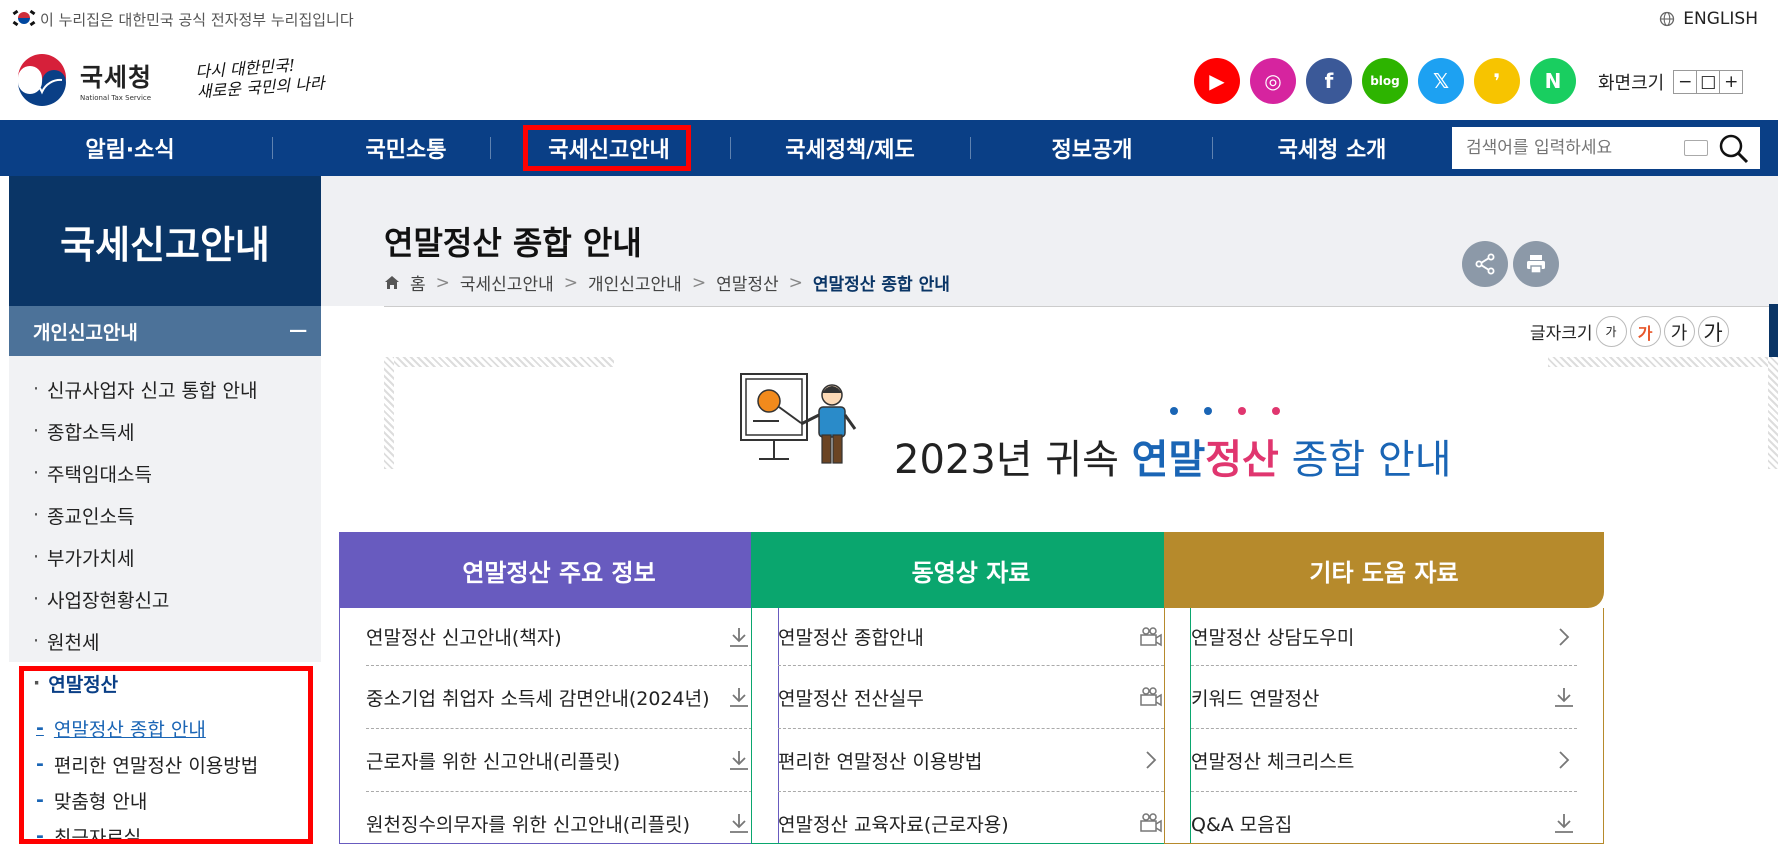 The height and width of the screenshot is (844, 1778). I want to click on side-nav-item-withholding: 원천세, so click(165, 641).